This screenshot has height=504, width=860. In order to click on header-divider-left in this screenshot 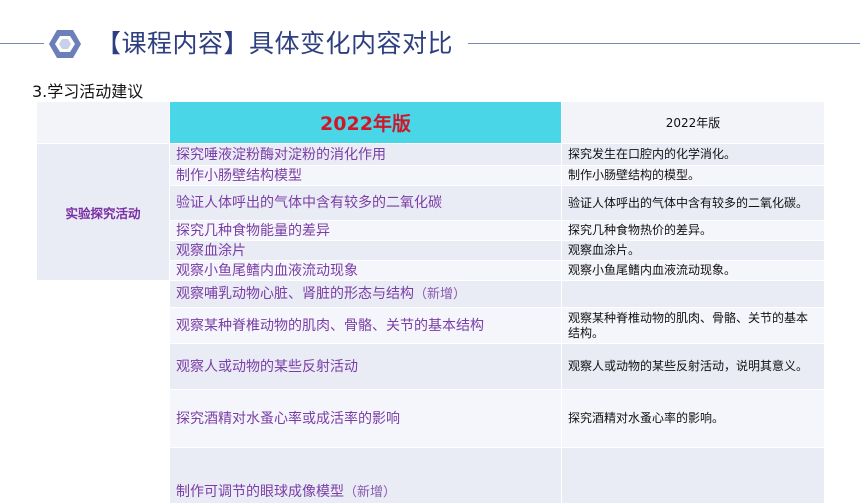, I will do `click(22, 43)`.